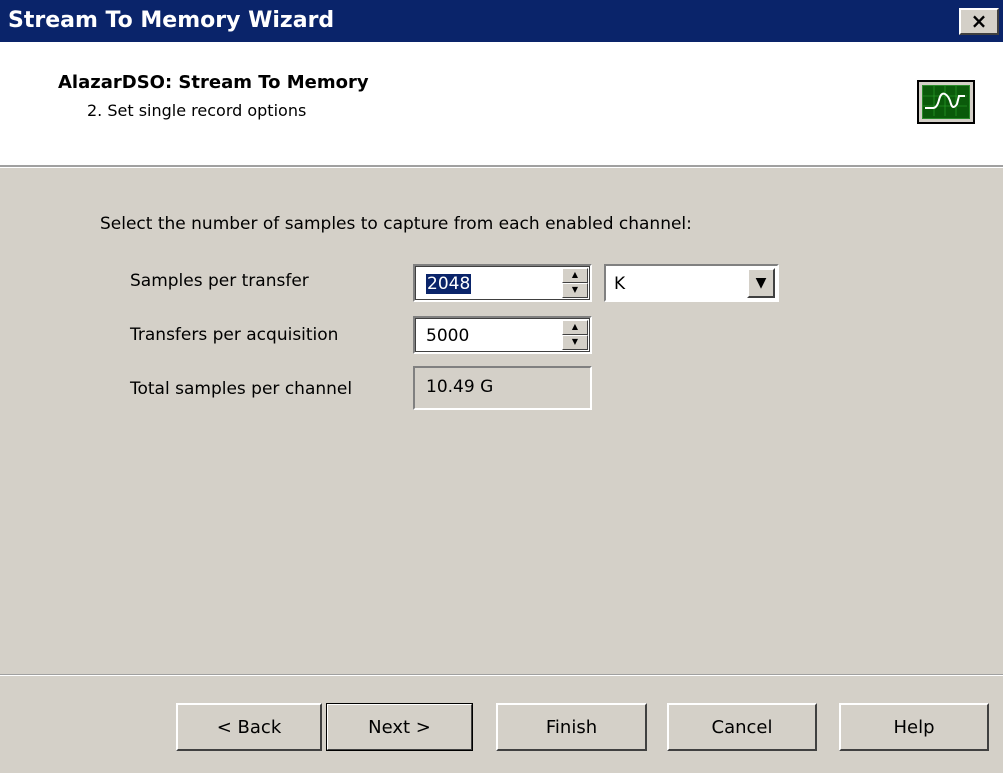  Describe the element at coordinates (460, 387) in the screenshot. I see `total-samples-value: 10.49 G` at that location.